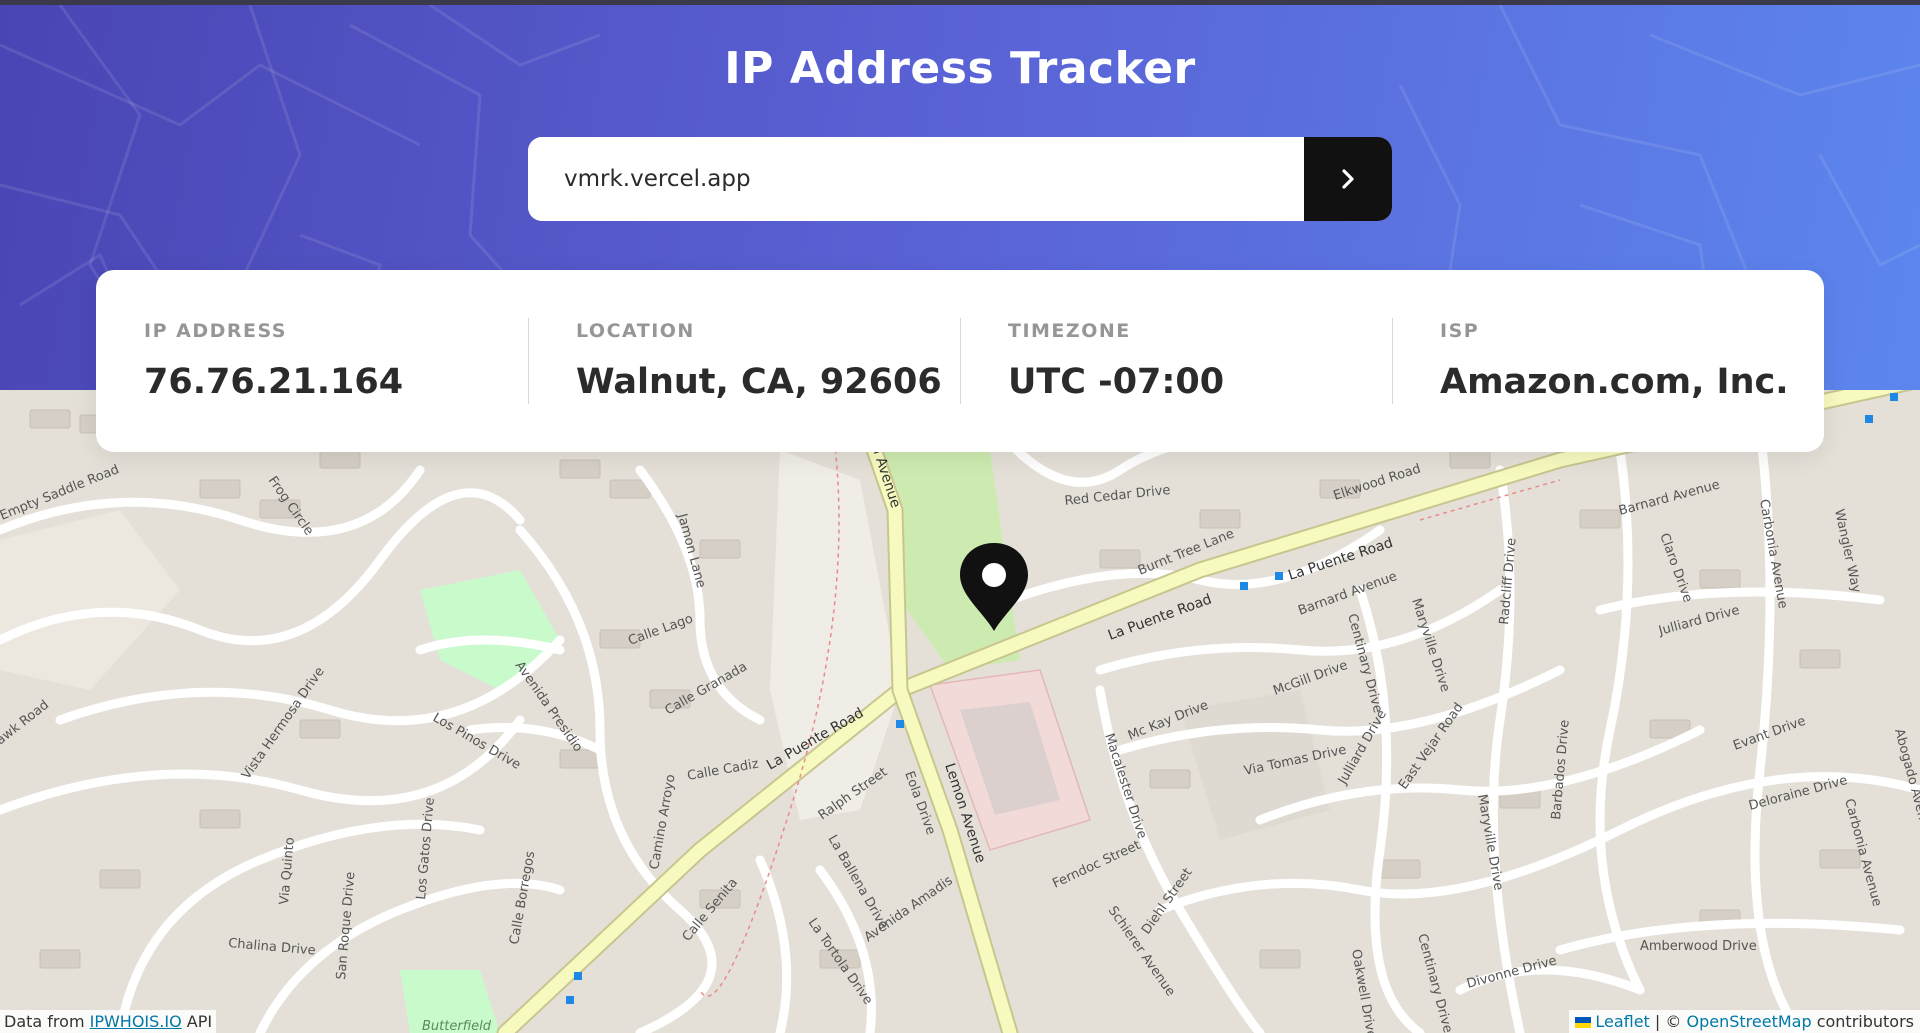 This screenshot has height=1033, width=1920. What do you see at coordinates (312, 361) in the screenshot?
I see `ip-address-section: IP ADDRESS 76.76.21.164` at bounding box center [312, 361].